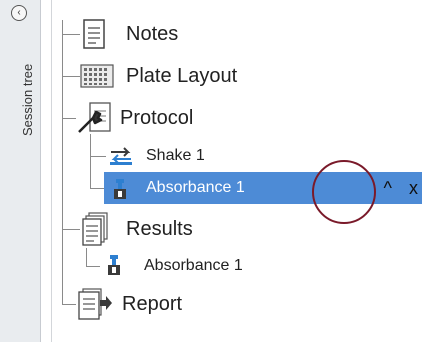  Describe the element at coordinates (152, 33) in the screenshot. I see `tree-item-label: Notes` at that location.